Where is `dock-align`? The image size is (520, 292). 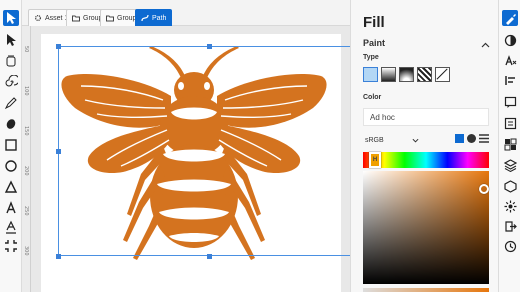
dock-align is located at coordinates (510, 80).